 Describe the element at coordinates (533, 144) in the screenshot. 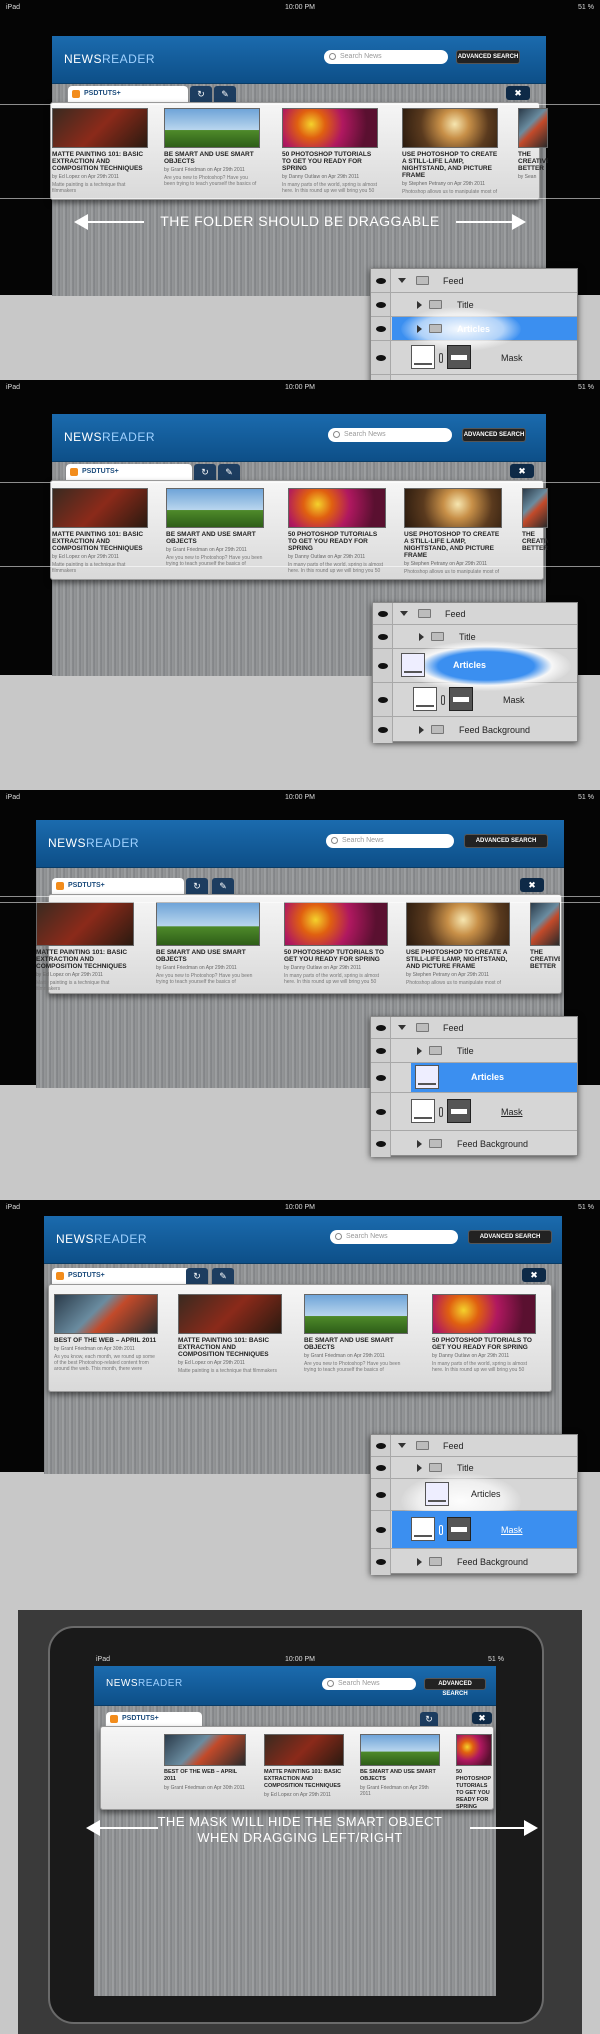

I see `article-card: THE CREATIVE BETTER by Sean` at that location.